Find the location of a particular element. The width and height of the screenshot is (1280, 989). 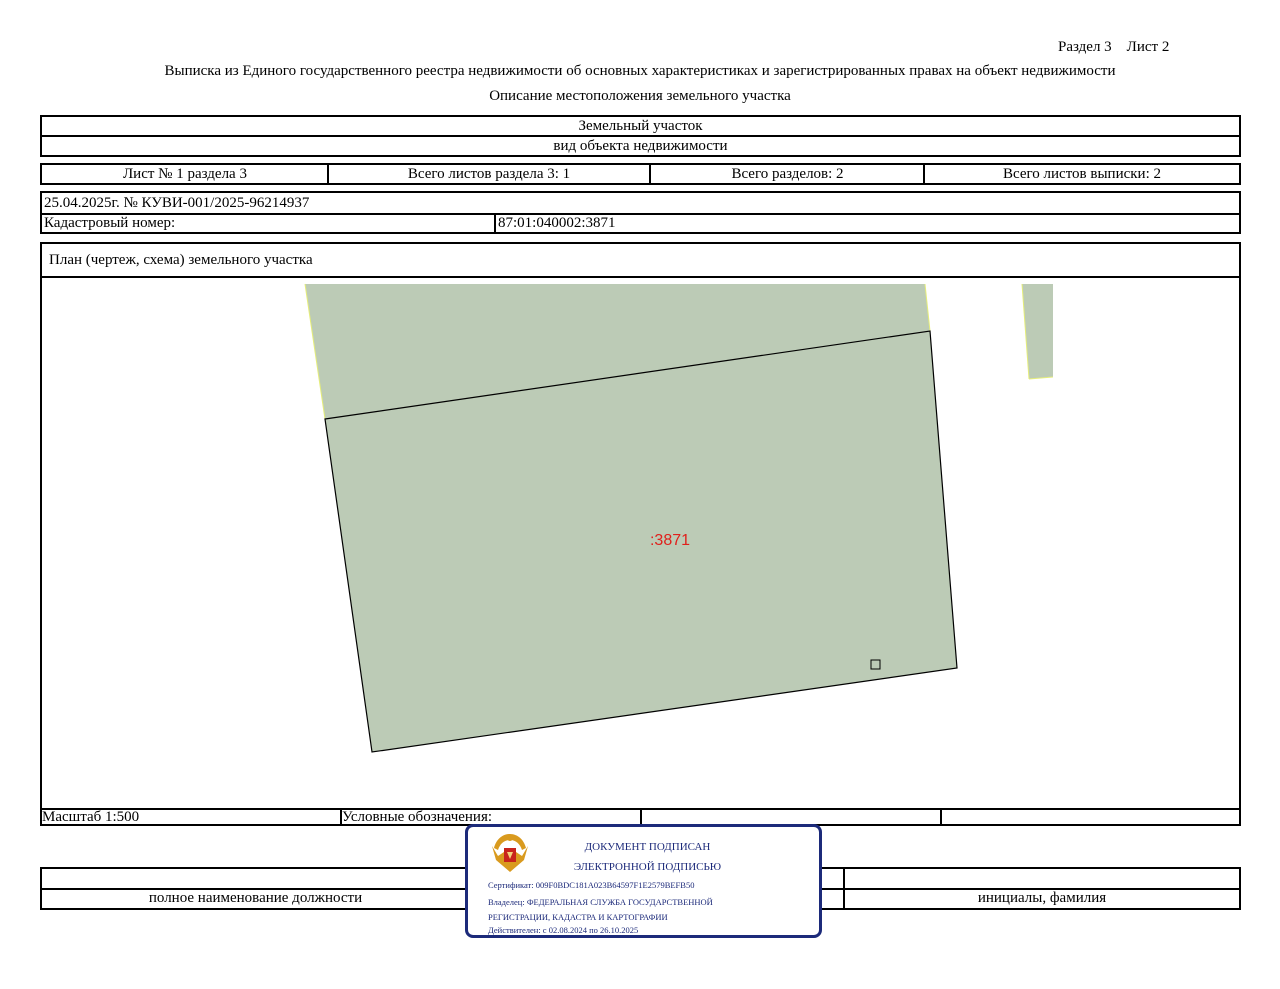

neighbor-parcel-strip is located at coordinates (1037, 331).